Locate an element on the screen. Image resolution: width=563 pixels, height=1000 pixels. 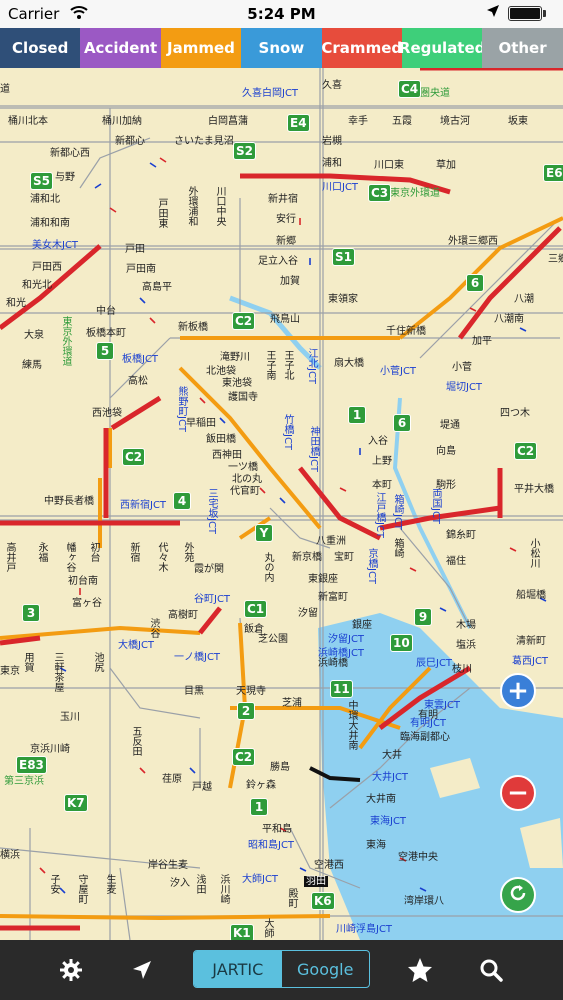
favorites-button is located at coordinates (420, 970).